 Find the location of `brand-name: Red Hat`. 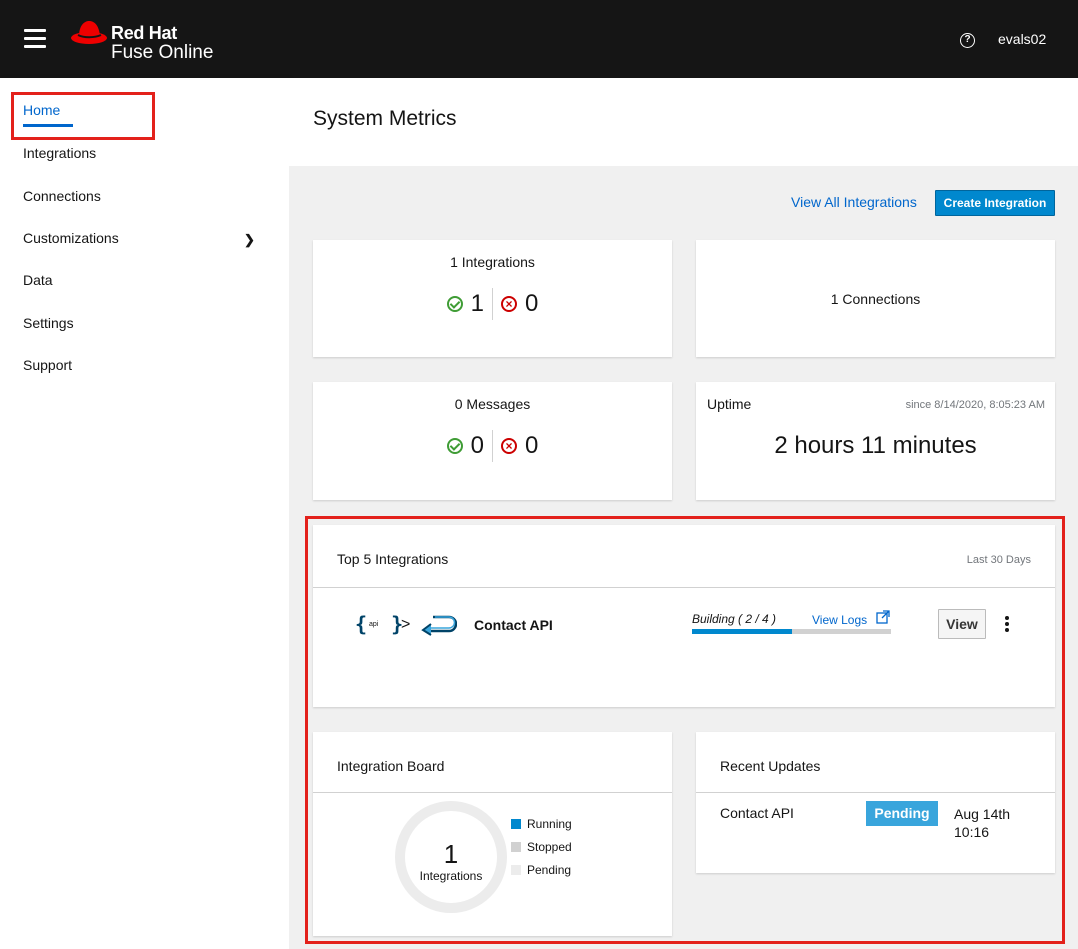

brand-name: Red Hat is located at coordinates (144, 33).